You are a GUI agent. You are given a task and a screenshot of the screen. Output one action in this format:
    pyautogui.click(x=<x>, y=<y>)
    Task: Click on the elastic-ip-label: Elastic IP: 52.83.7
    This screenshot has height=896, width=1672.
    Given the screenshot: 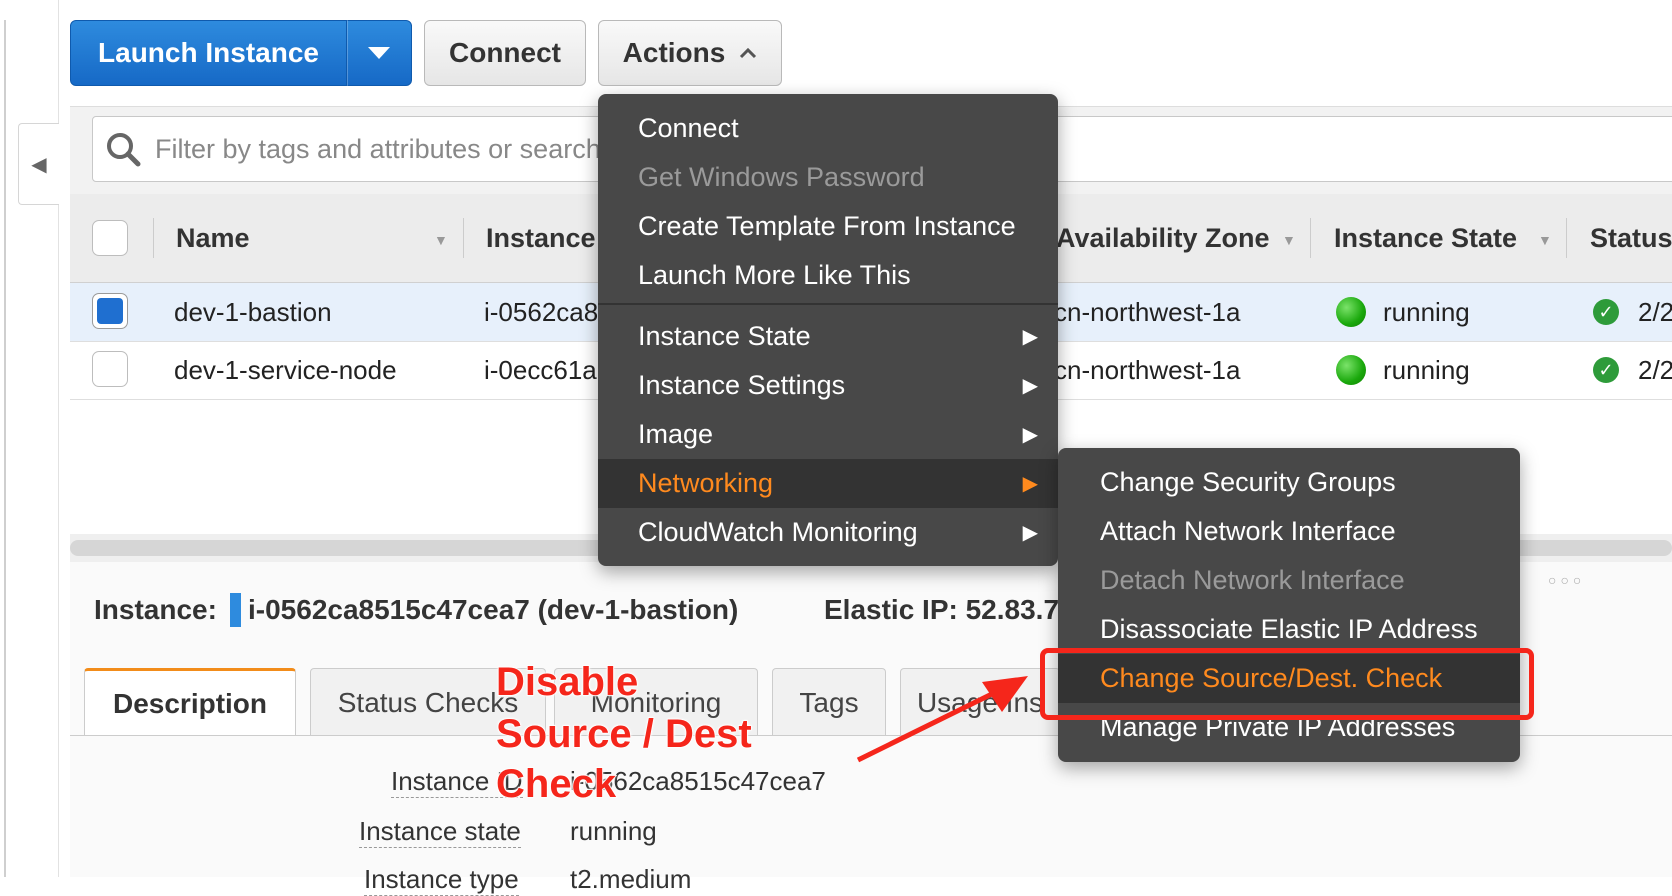 What is the action you would take?
    pyautogui.click(x=942, y=609)
    